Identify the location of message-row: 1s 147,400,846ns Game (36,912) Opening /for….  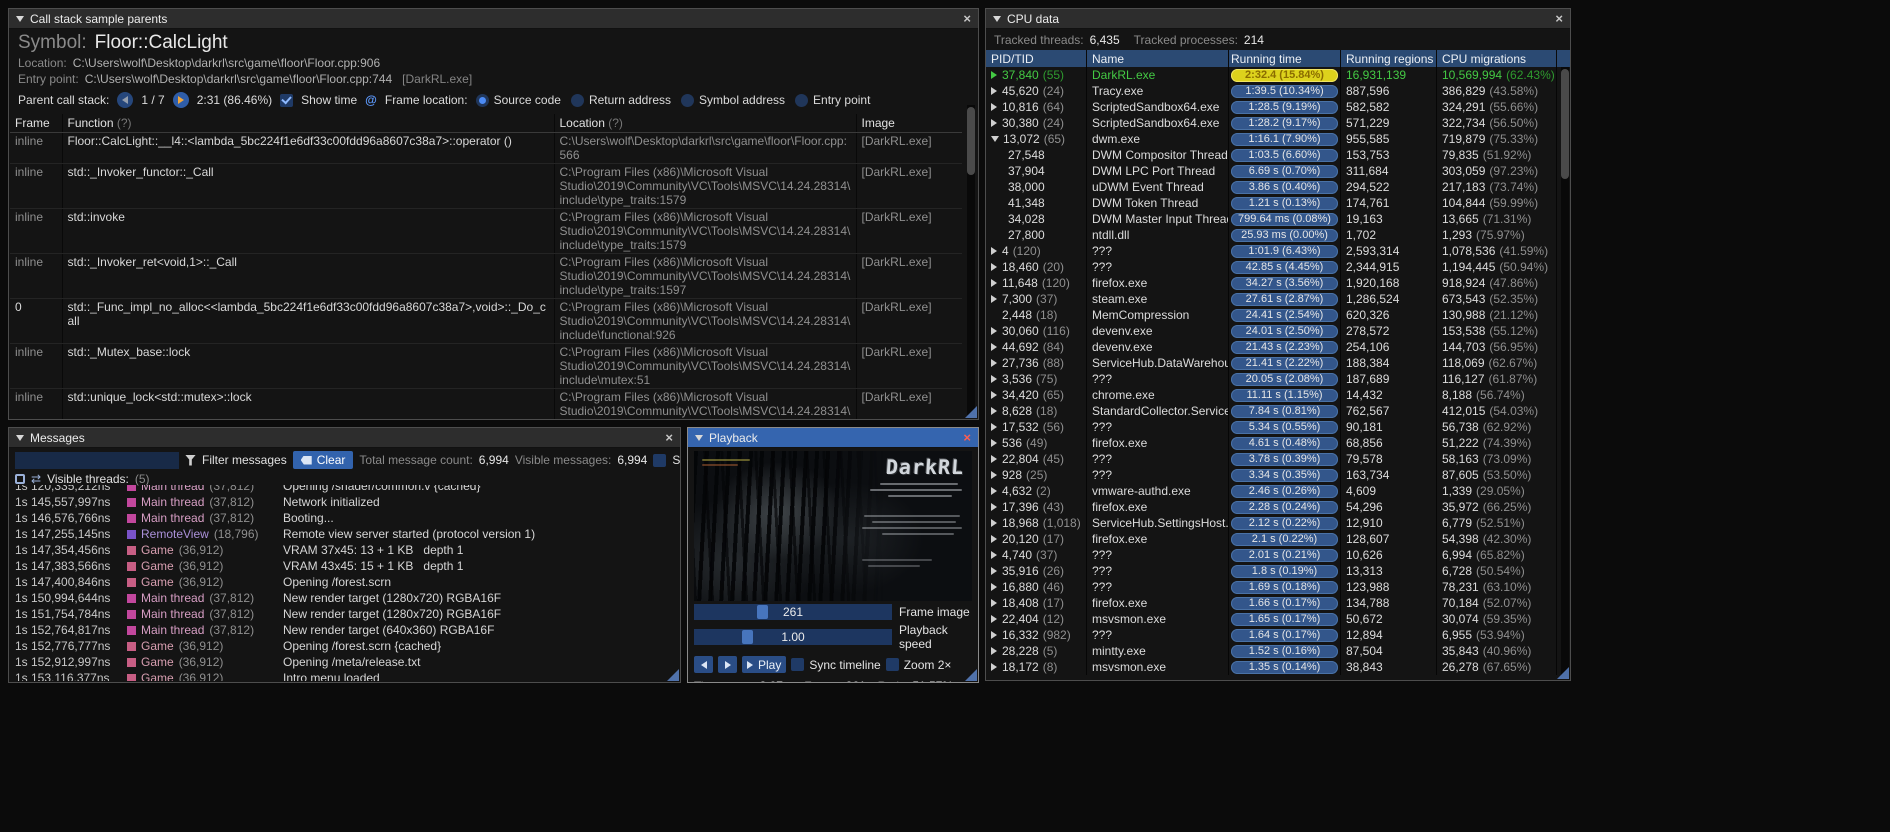
(344, 582).